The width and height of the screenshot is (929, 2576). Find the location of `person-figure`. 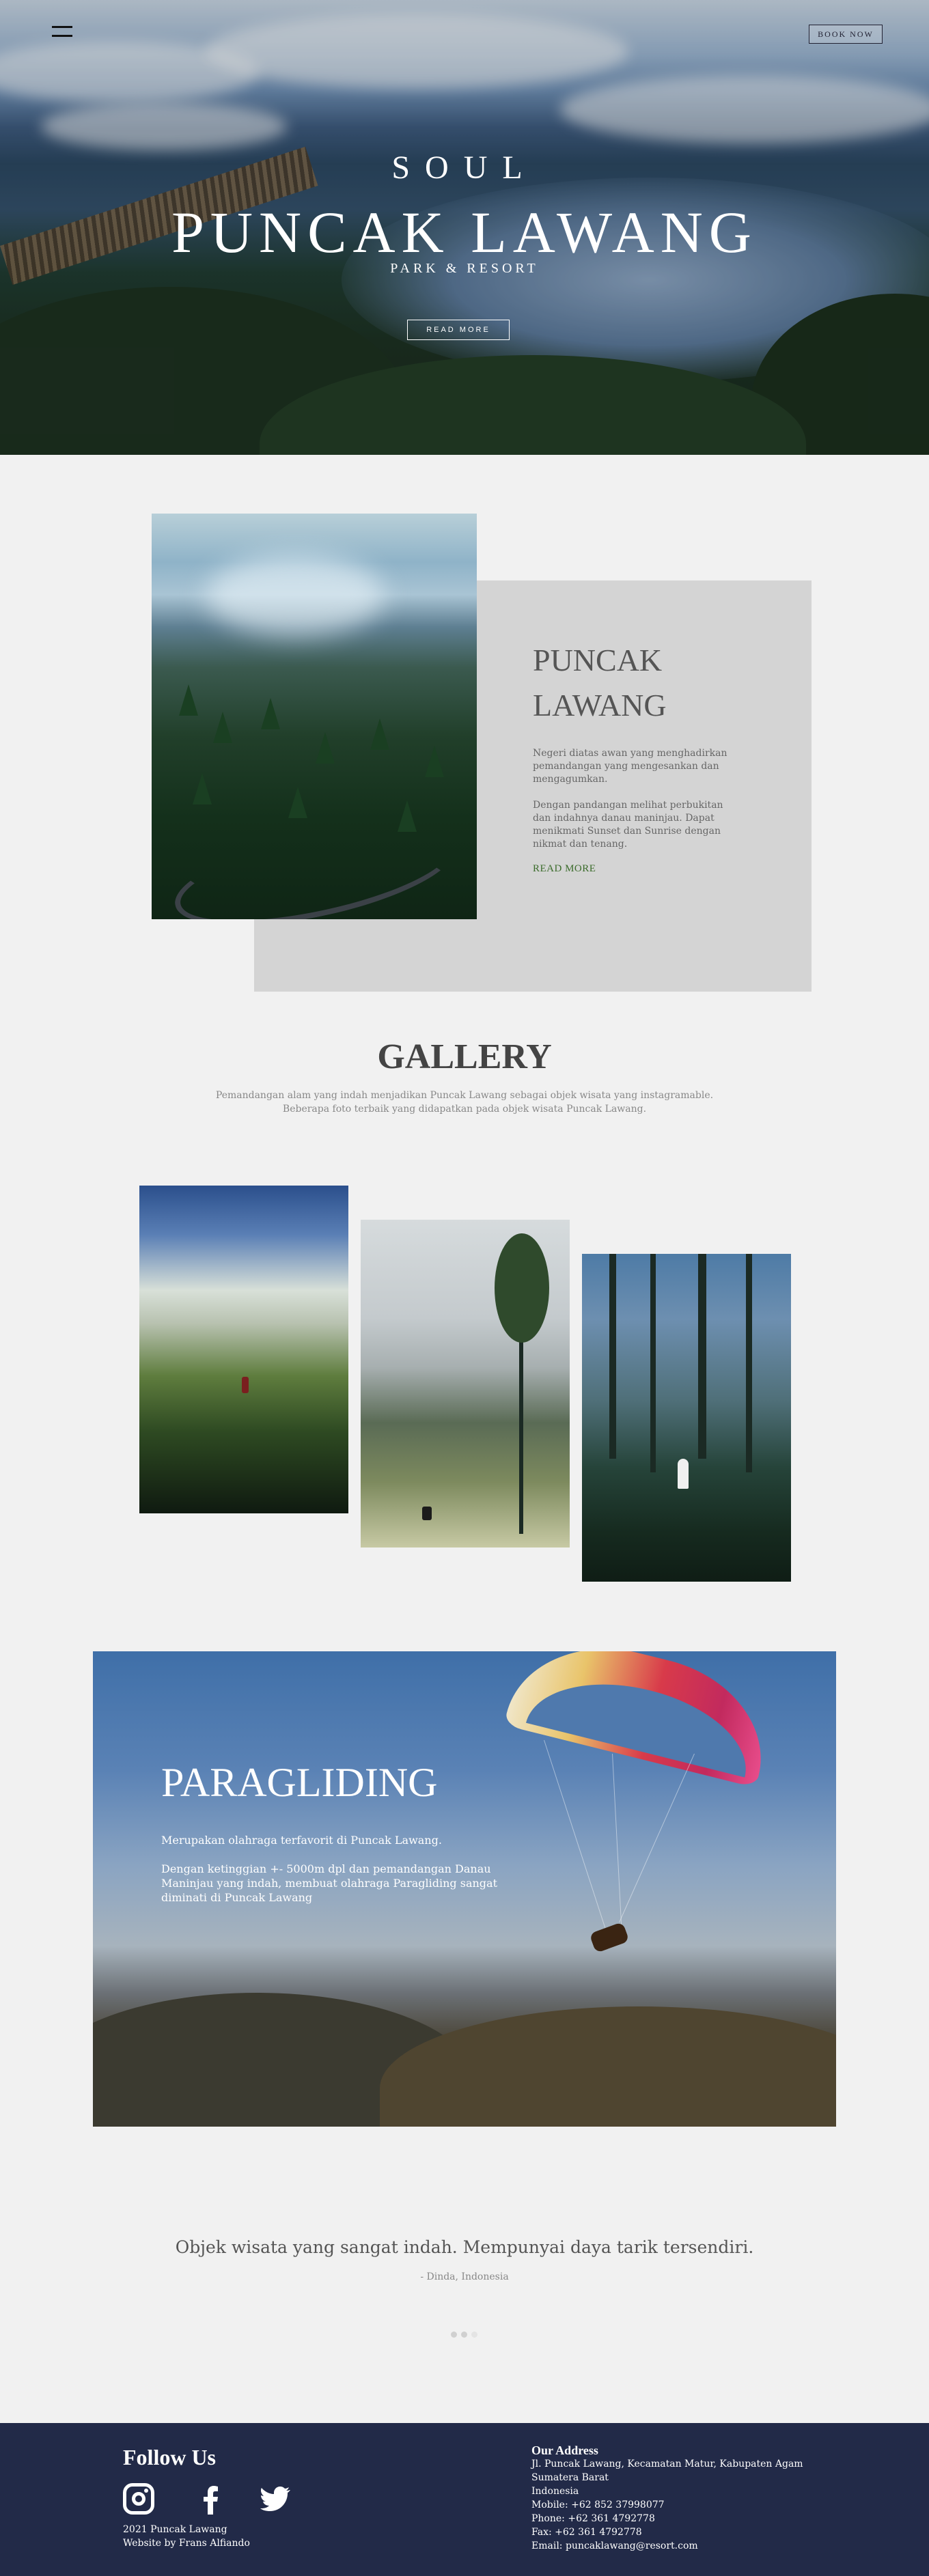

person-figure is located at coordinates (427, 1513).